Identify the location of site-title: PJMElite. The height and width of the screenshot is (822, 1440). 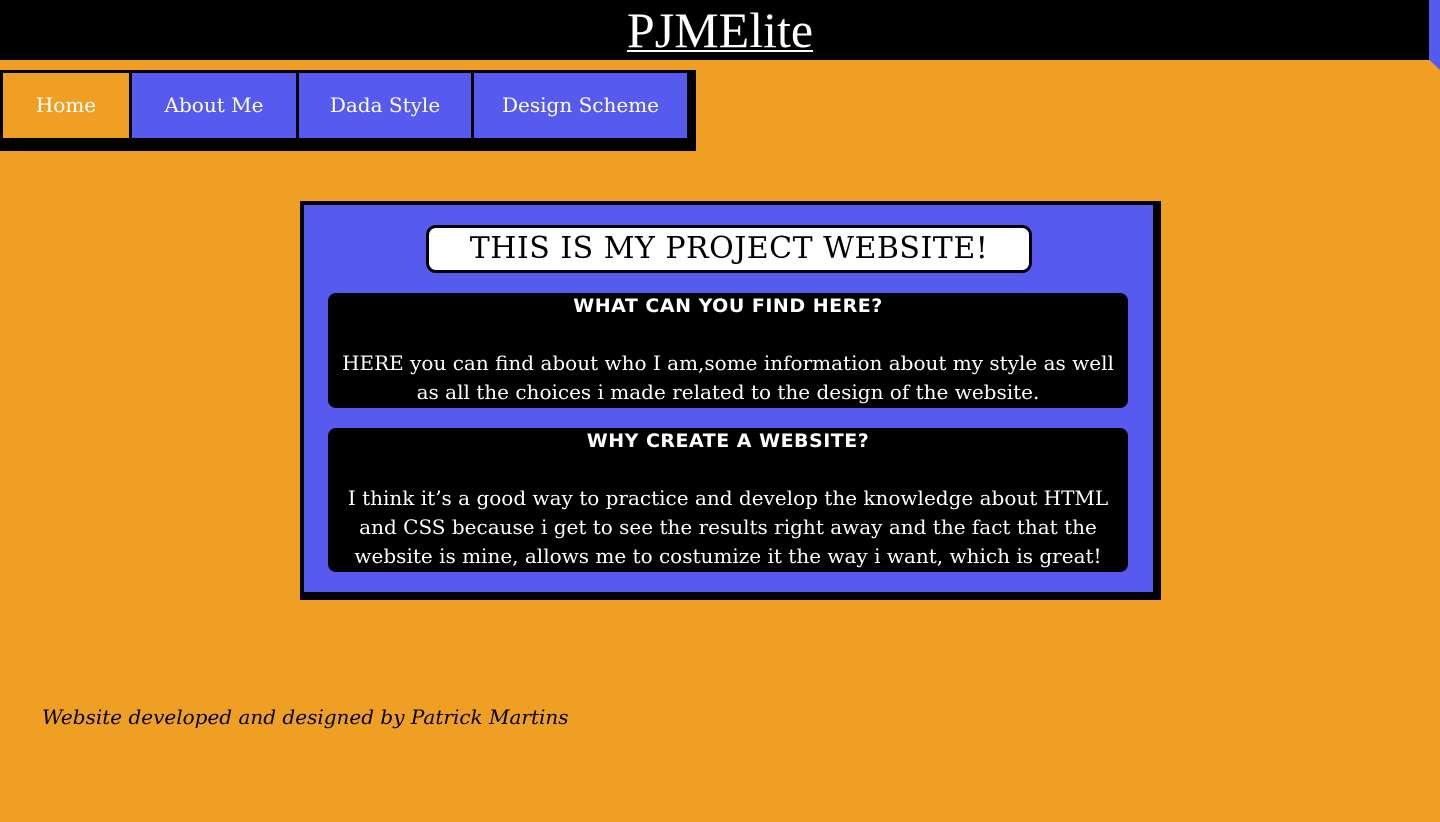
(720, 30).